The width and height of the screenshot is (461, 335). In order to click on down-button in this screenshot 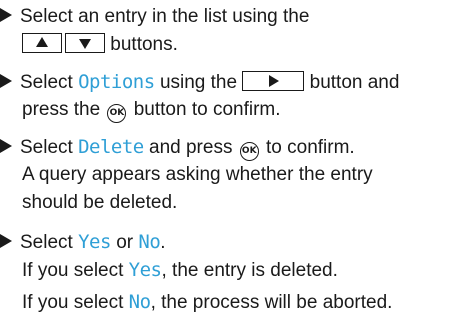, I will do `click(85, 43)`.